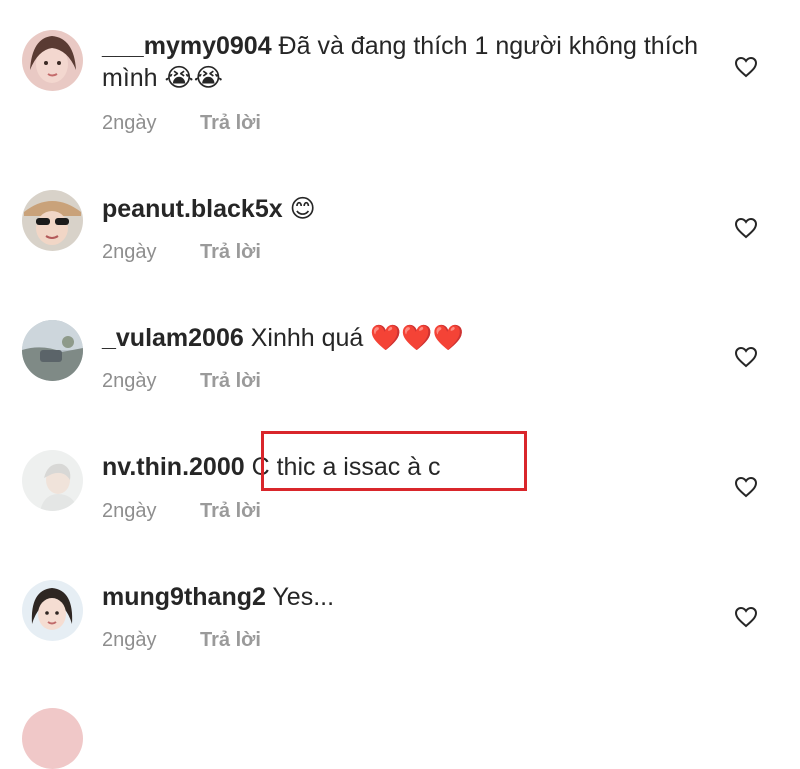 The width and height of the screenshot is (800, 769). Describe the element at coordinates (307, 338) in the screenshot. I see `comment-body: Xinhh quá` at that location.